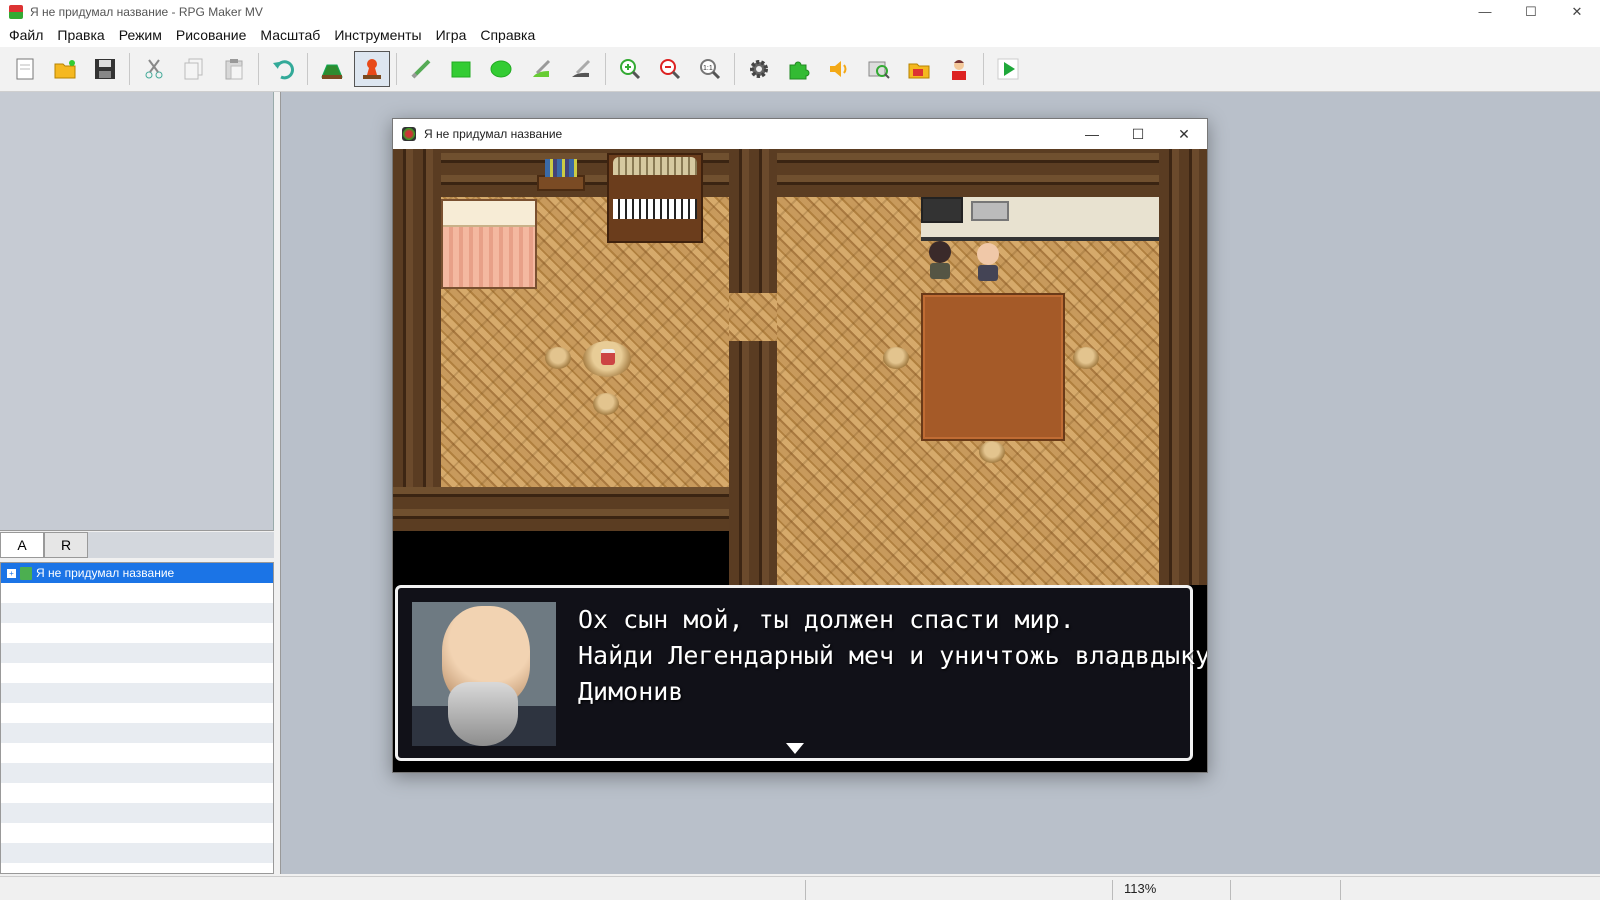 Image resolution: width=1600 pixels, height=900 pixels. What do you see at coordinates (211, 35) in the screenshot?
I see `menu-draw: Рисование` at bounding box center [211, 35].